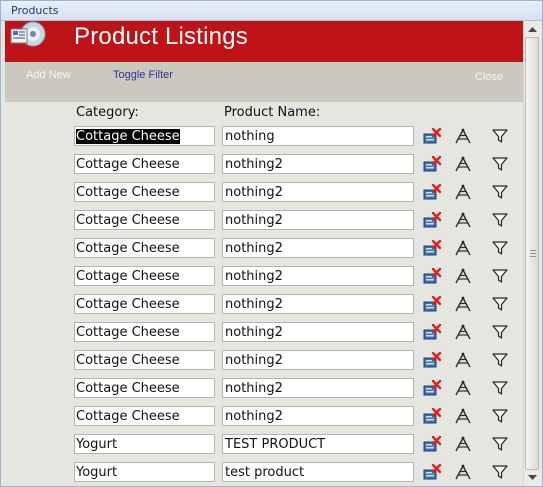  Describe the element at coordinates (35, 10) in the screenshot. I see `document-tab-products: Products` at that location.